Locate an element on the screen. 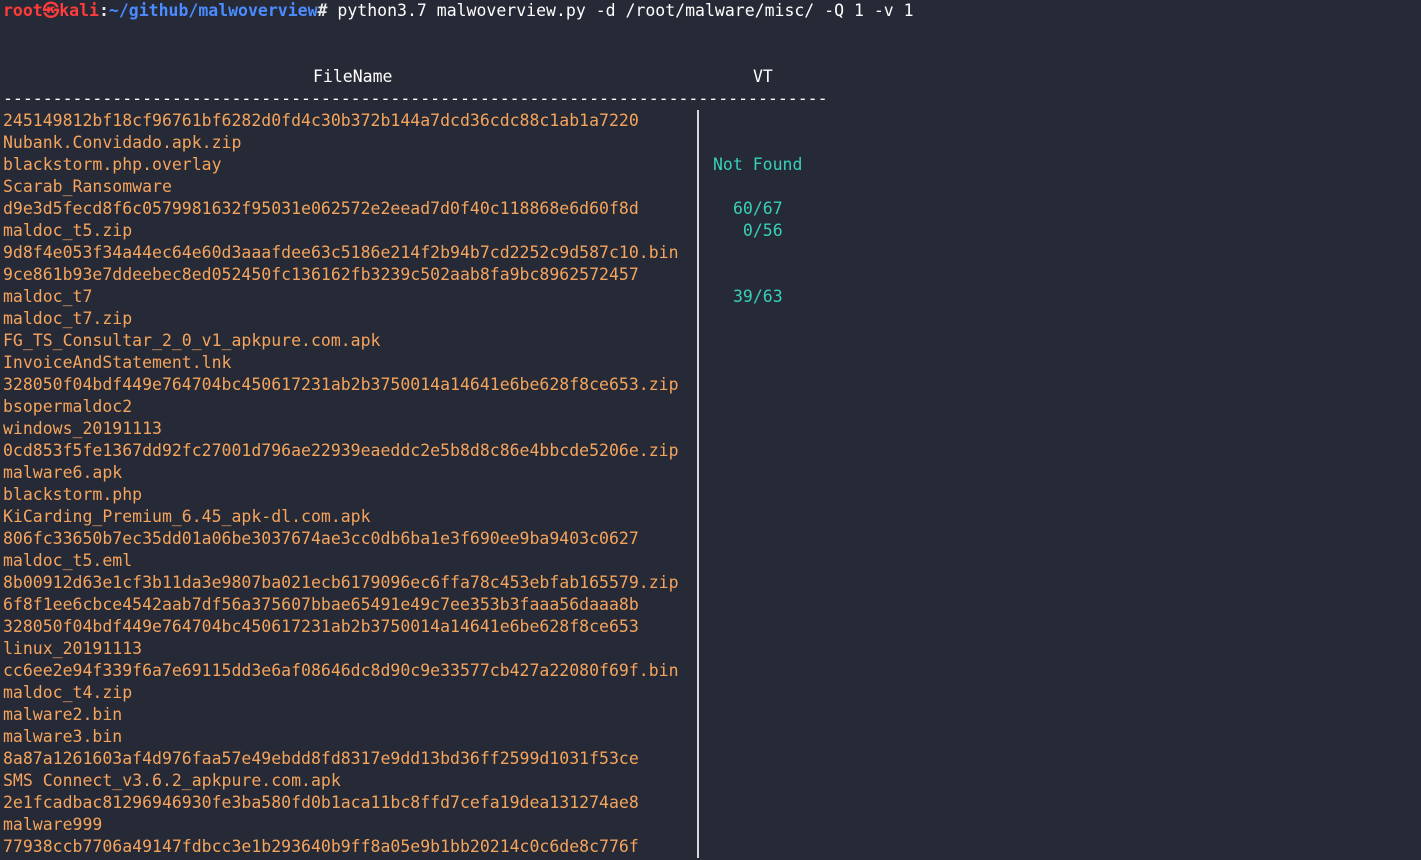  filename-cell: malware3.bin is located at coordinates (63, 736).